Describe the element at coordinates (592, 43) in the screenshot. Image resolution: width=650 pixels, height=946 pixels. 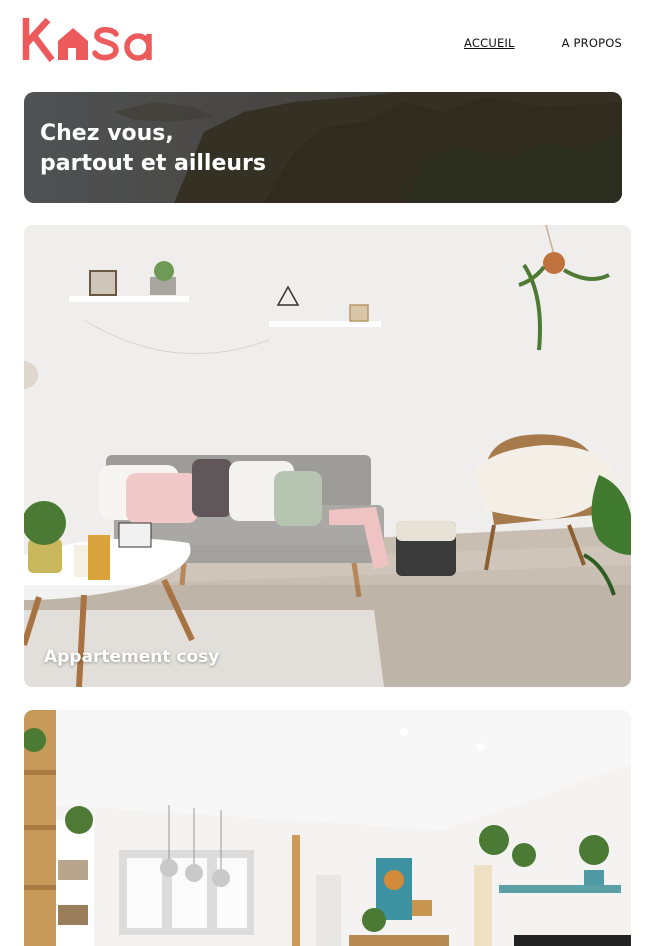
I see `nav-link-a-propos: A PROPOS` at that location.